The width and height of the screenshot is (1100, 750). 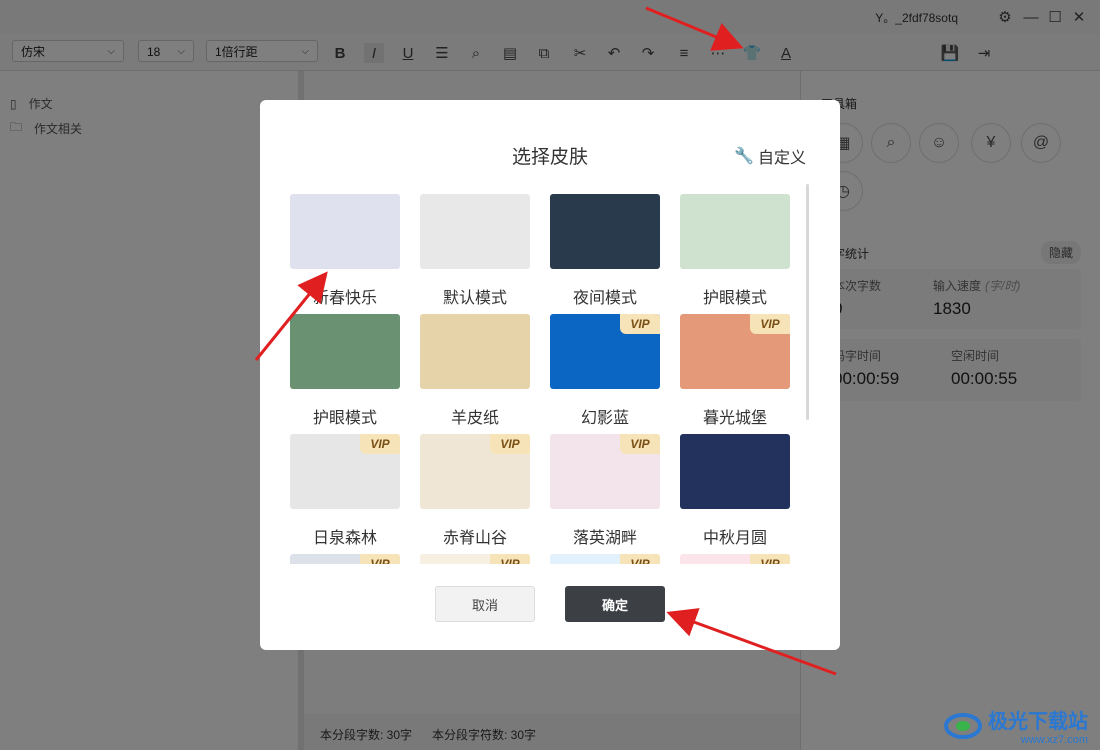 I want to click on skin-item: VIP 赤脊山谷, so click(x=475, y=490).